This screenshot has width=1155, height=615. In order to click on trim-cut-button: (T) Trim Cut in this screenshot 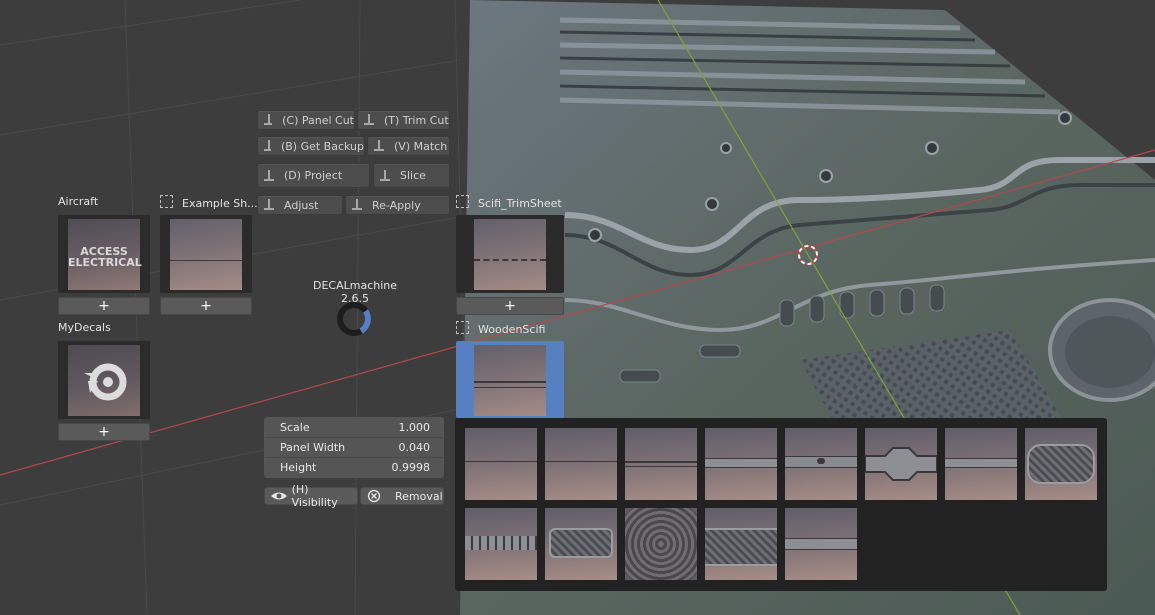, I will do `click(403, 120)`.